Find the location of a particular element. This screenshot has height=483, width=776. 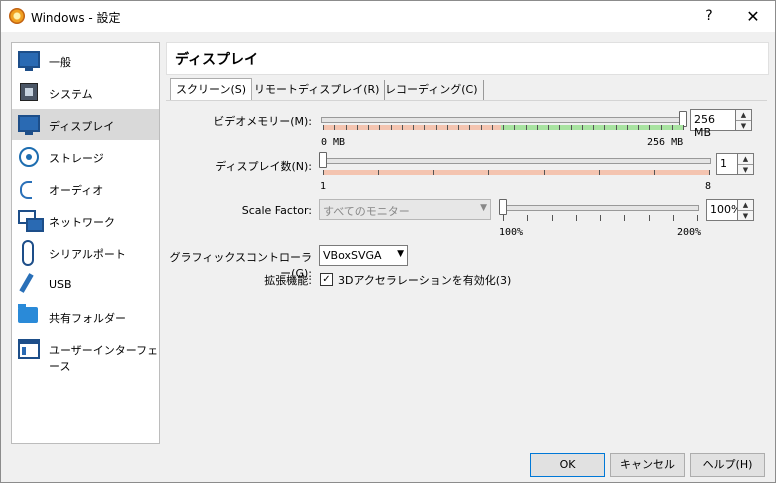

scale-factor-spinbox: 100% ▲ ▼ is located at coordinates (730, 210).